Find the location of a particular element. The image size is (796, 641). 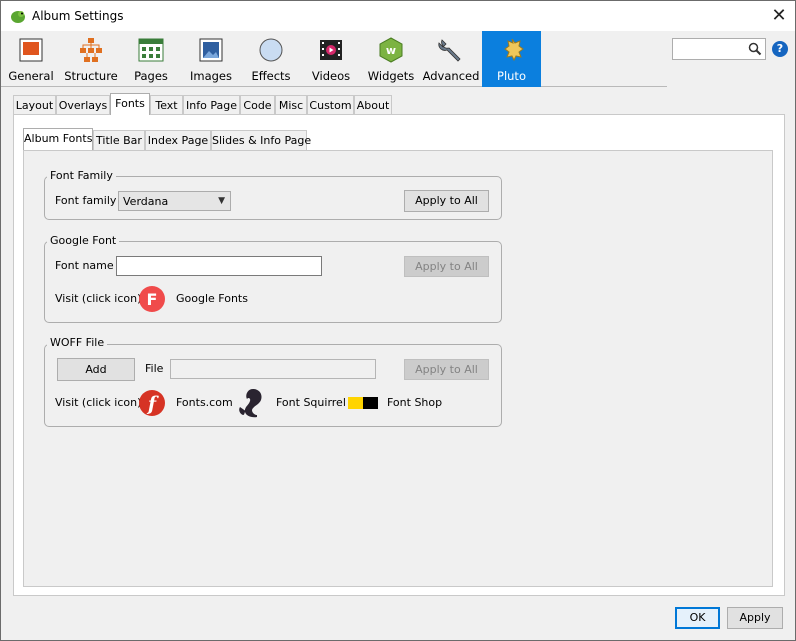

toolbar-structure: Structure is located at coordinates (91, 59).